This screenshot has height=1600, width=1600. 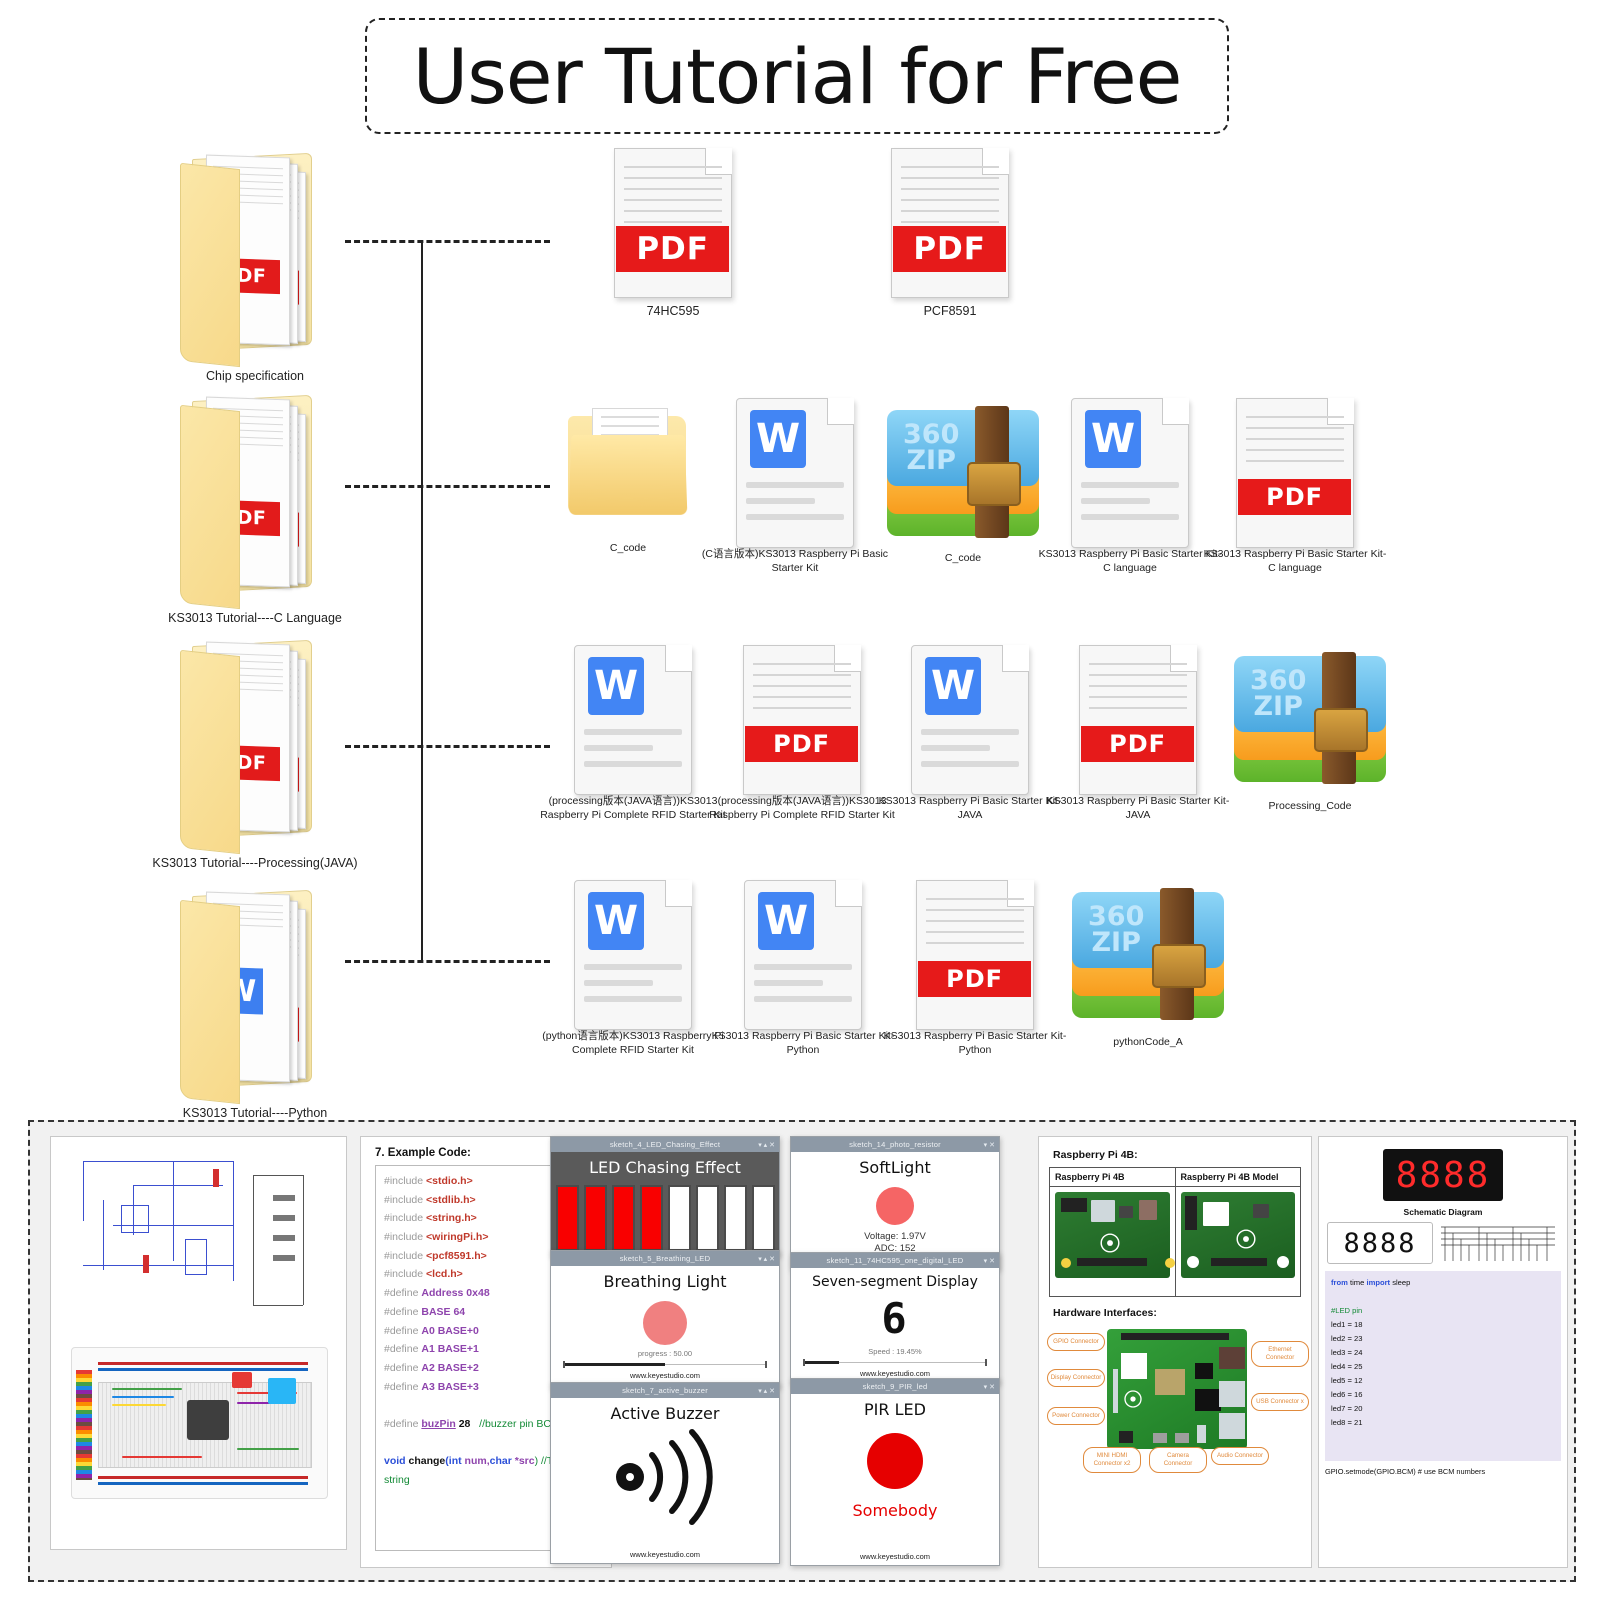 I want to click on code-token: change, so click(x=427, y=1461).